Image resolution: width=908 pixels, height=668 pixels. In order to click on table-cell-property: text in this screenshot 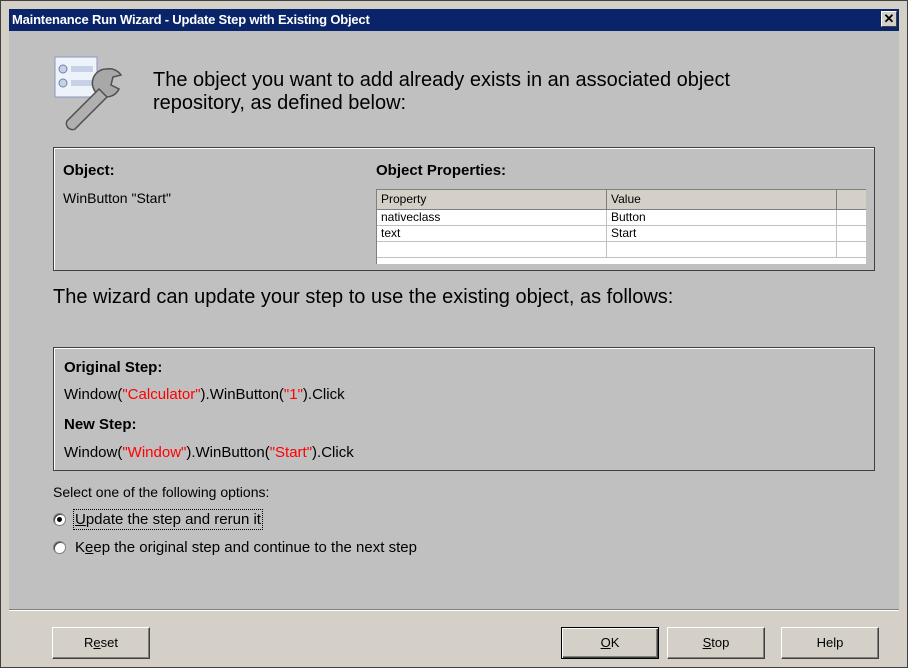, I will do `click(492, 234)`.